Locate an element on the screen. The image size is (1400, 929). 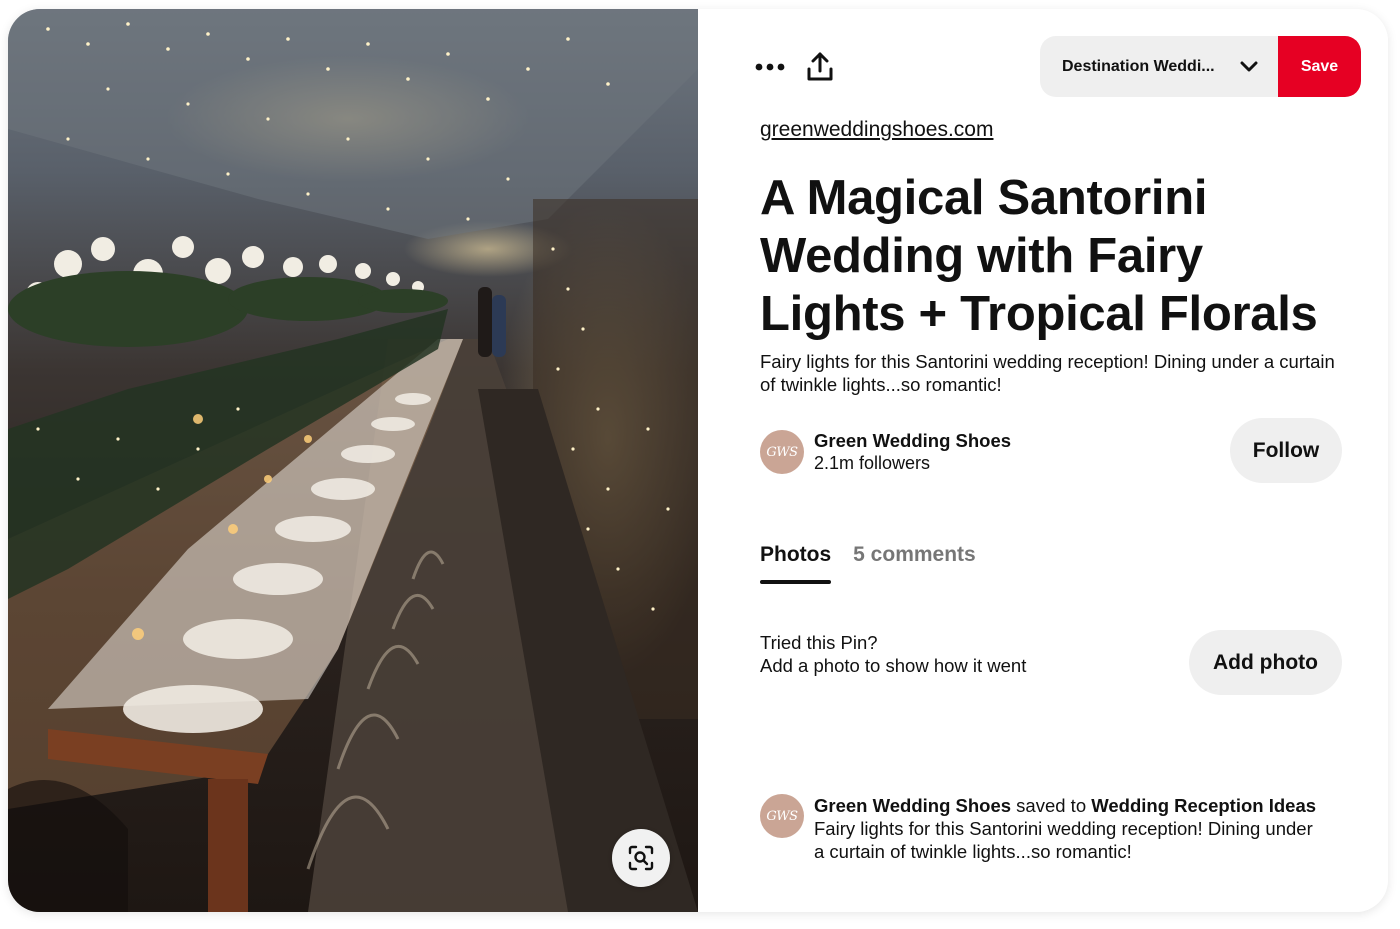
creator-avatar: GWS is located at coordinates (782, 452).